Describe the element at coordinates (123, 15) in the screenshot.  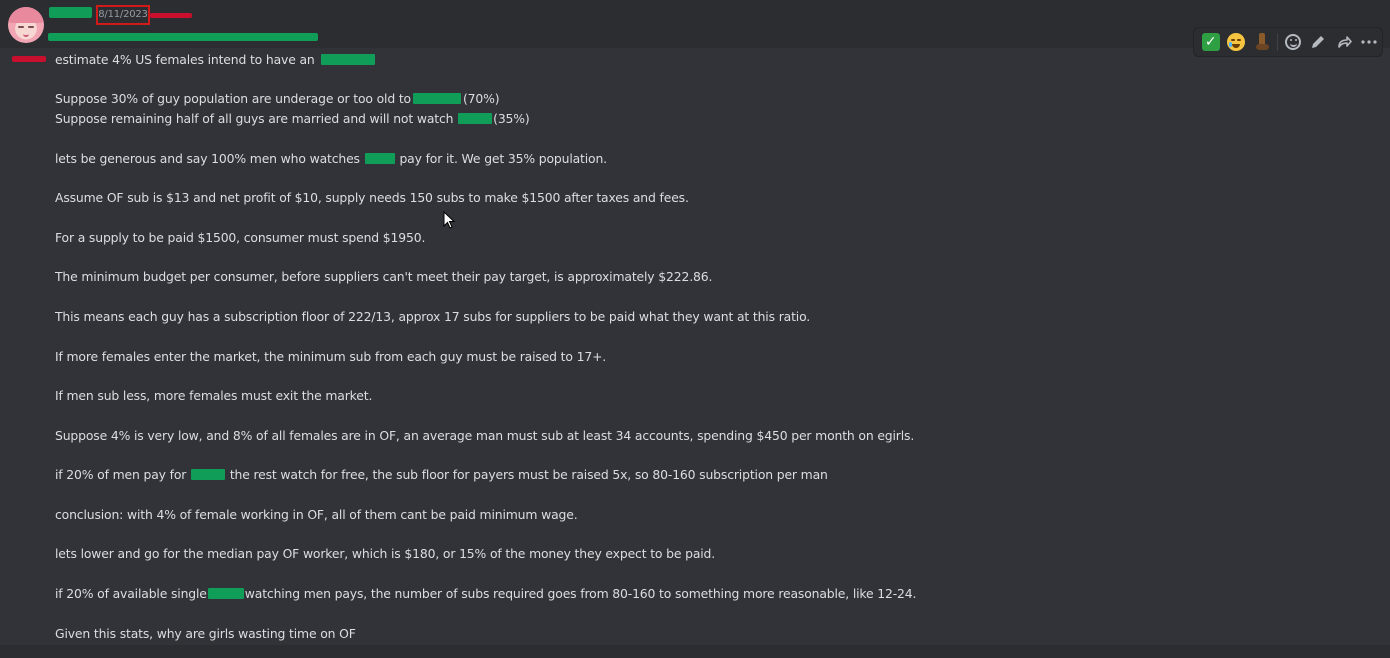
I see `message-timestamp: 8/11/2023` at that location.